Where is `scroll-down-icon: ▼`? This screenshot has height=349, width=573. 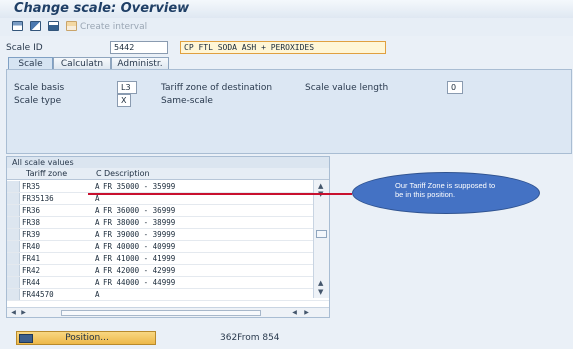 scroll-down-icon: ▼ is located at coordinates (320, 292).